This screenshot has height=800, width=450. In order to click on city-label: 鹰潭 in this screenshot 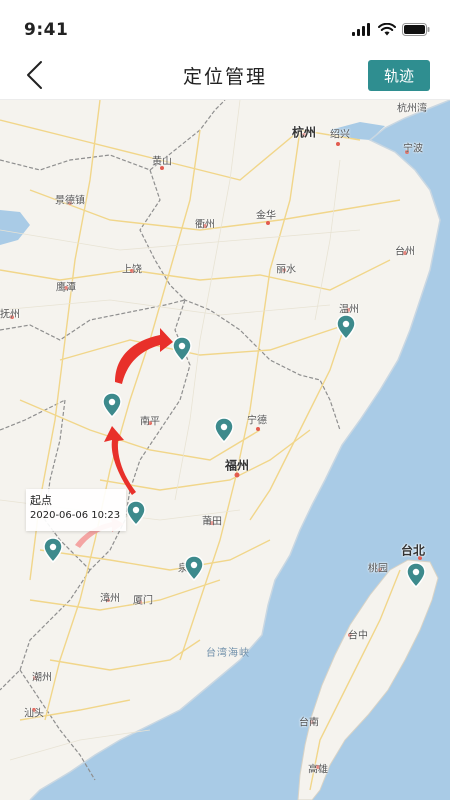, I will do `click(66, 288)`.